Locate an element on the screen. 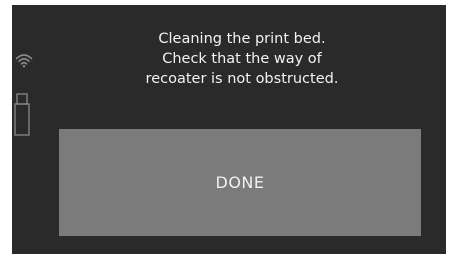 This screenshot has width=452, height=255. wifi-icon is located at coordinates (24, 61).